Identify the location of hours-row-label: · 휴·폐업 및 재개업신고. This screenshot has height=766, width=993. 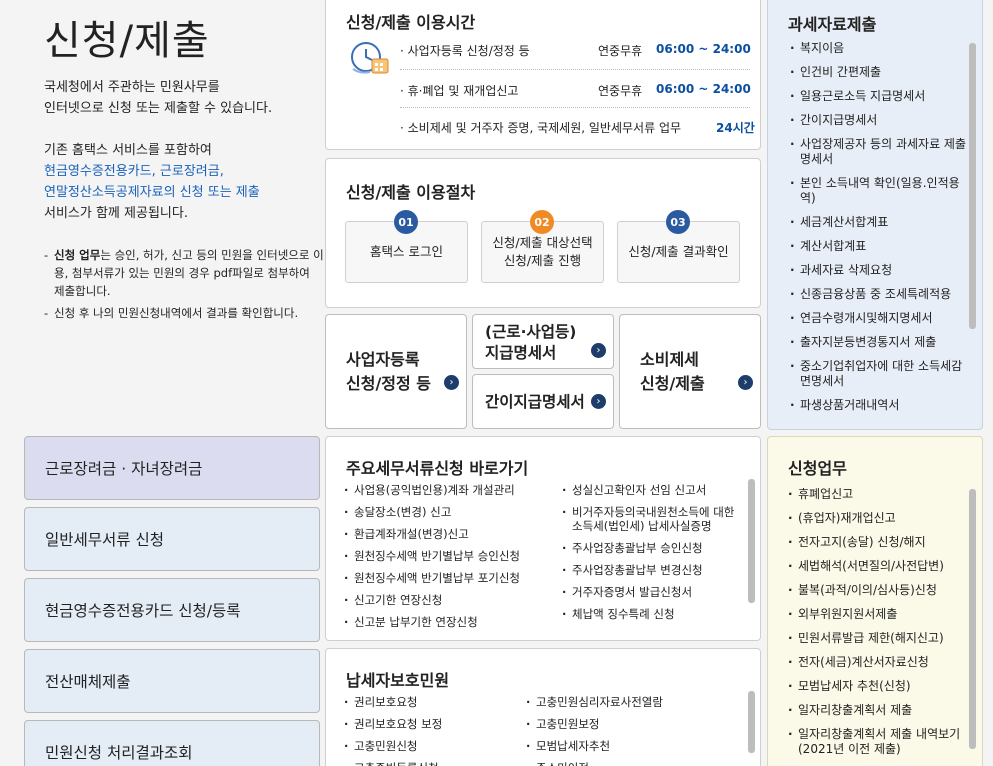
(459, 91).